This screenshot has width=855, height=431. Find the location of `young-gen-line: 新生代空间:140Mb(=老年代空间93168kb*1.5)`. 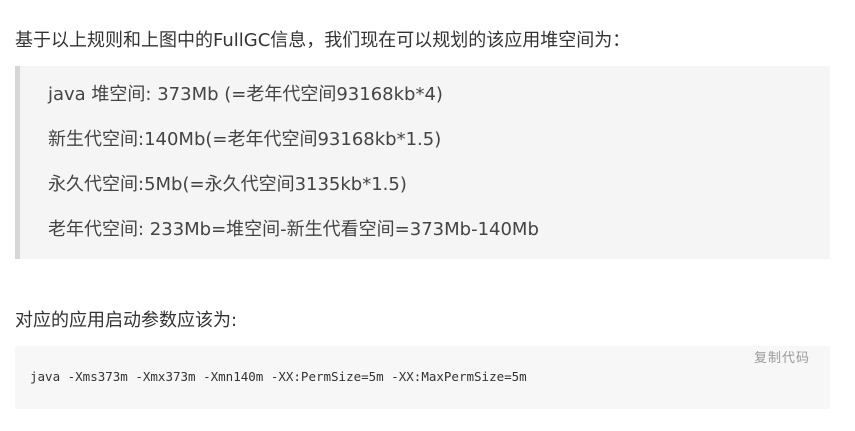

young-gen-line: 新生代空间:140Mb(=老年代空间93168kb*1.5) is located at coordinates (245, 139).